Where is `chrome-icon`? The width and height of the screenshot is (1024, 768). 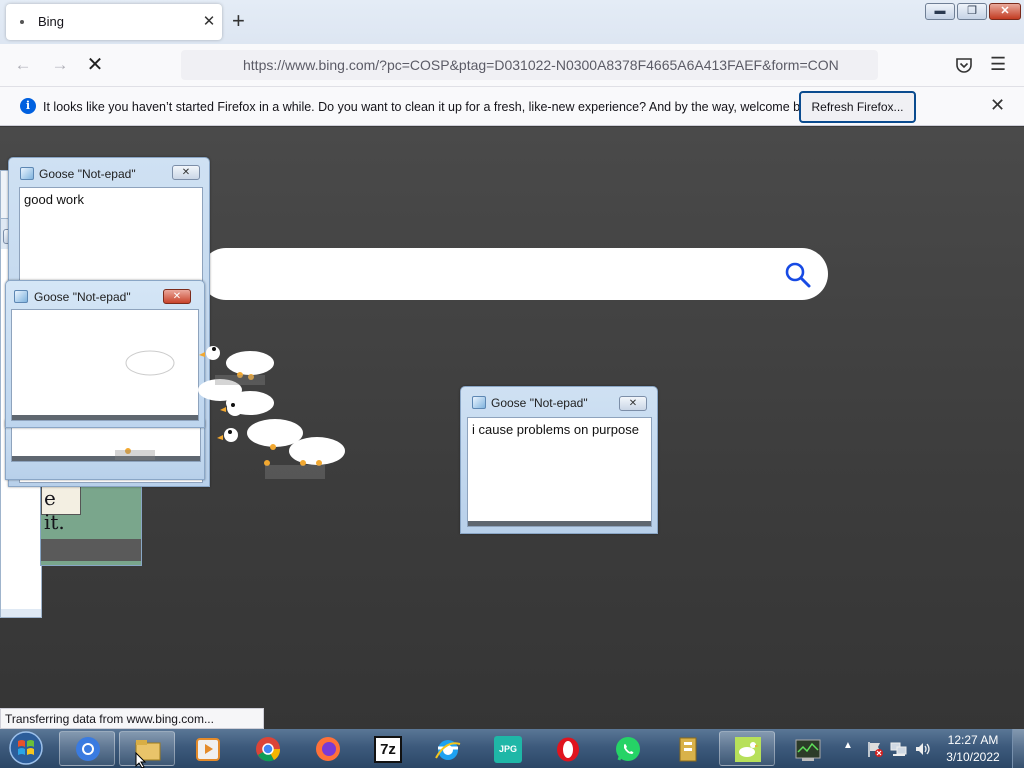 chrome-icon is located at coordinates (268, 749).